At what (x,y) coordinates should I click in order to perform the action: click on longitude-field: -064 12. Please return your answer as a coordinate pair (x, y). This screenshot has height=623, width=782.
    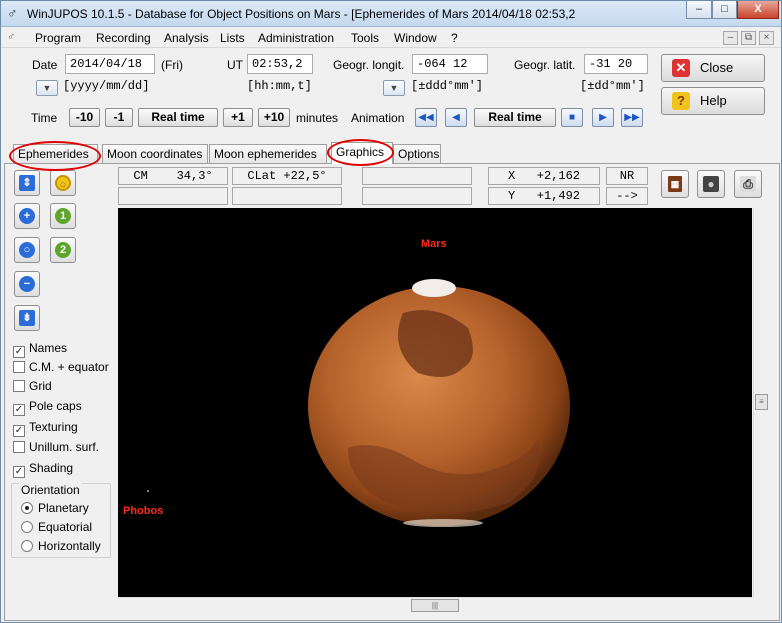
    Looking at the image, I should click on (450, 64).